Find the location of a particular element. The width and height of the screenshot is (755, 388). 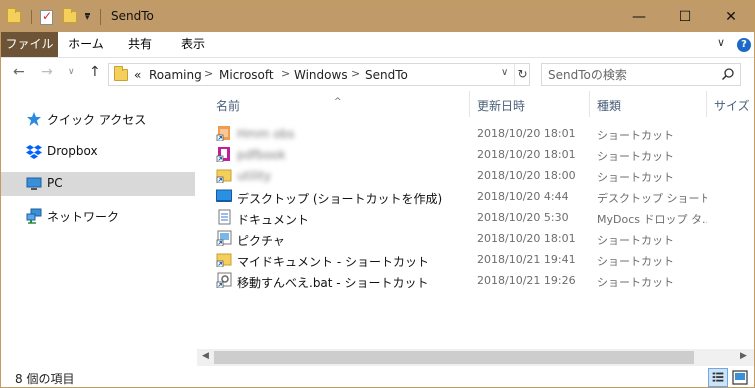

file-name: マイドキュメント - ショートカット is located at coordinates (333, 262).